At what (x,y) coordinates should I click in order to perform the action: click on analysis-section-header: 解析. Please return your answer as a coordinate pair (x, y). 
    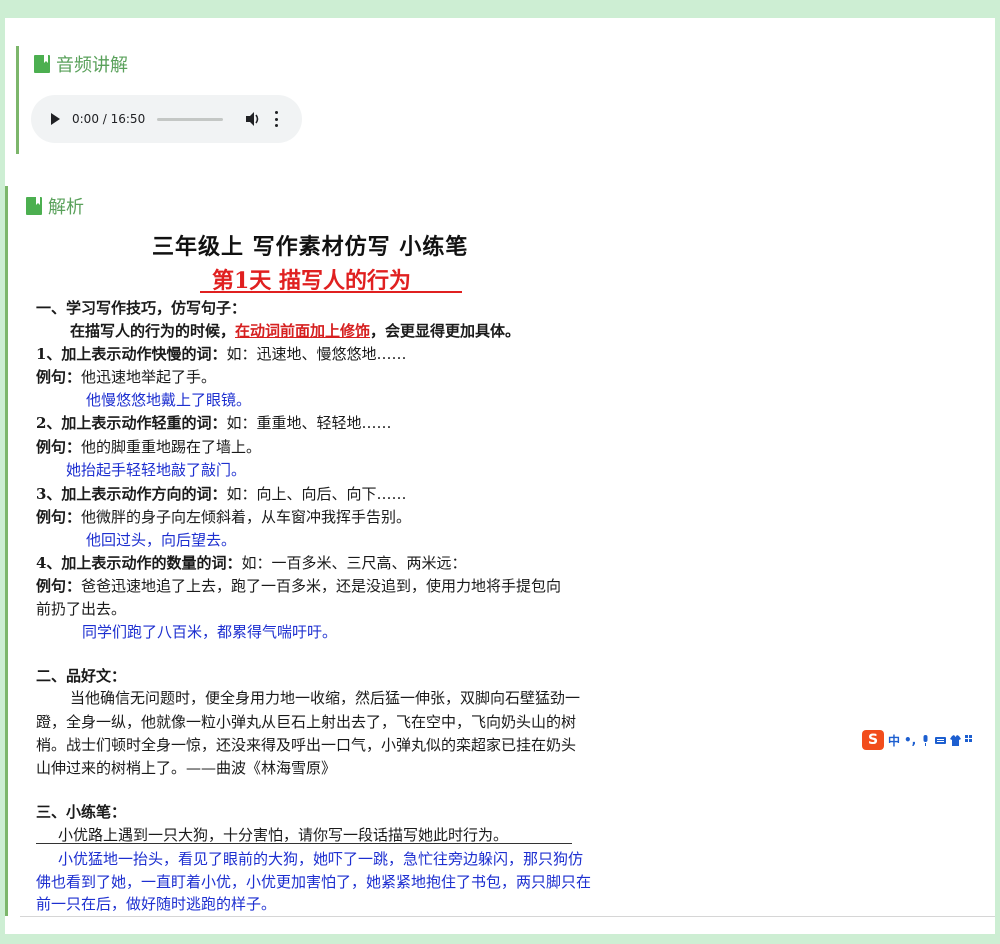
    Looking at the image, I should click on (55, 206).